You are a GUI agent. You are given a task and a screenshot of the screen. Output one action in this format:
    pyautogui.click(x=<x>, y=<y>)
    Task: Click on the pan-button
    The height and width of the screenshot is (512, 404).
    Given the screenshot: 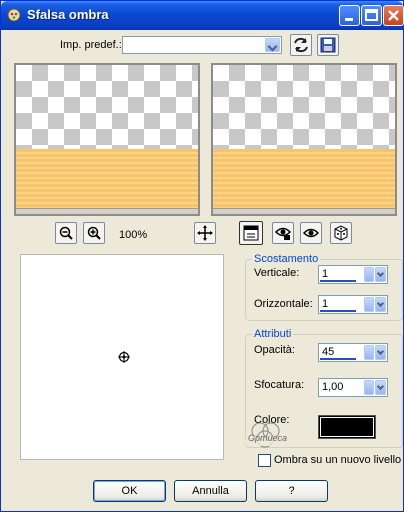 What is the action you would take?
    pyautogui.click(x=205, y=233)
    